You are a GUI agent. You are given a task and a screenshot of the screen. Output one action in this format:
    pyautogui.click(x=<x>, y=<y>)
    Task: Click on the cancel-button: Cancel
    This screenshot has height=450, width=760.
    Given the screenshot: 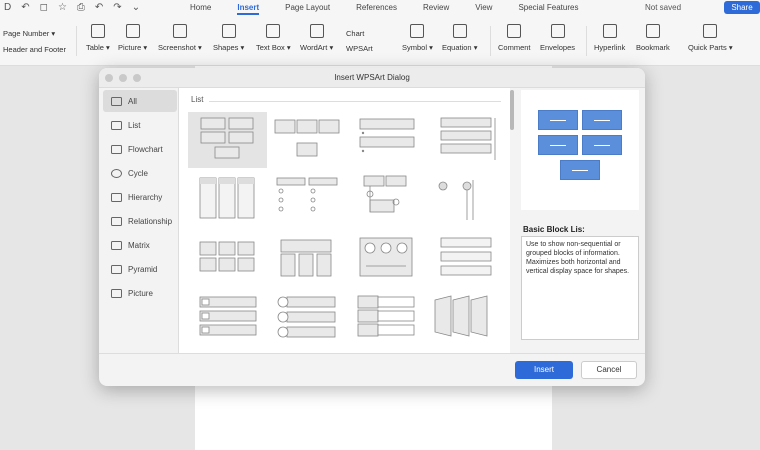 What is the action you would take?
    pyautogui.click(x=609, y=370)
    